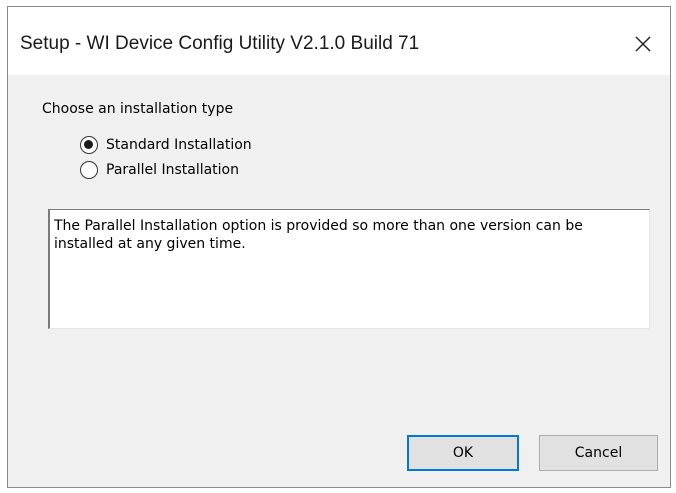 Image resolution: width=676 pixels, height=493 pixels. Describe the element at coordinates (172, 170) in the screenshot. I see `parallel-installation-label: Parallel Installation` at that location.